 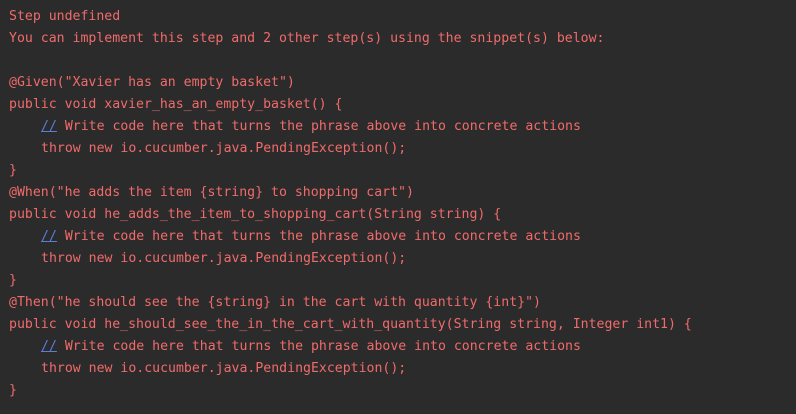 I want to click on snippet-given-annotation: @Given("Xavier has an empty basket"), so click(x=152, y=82).